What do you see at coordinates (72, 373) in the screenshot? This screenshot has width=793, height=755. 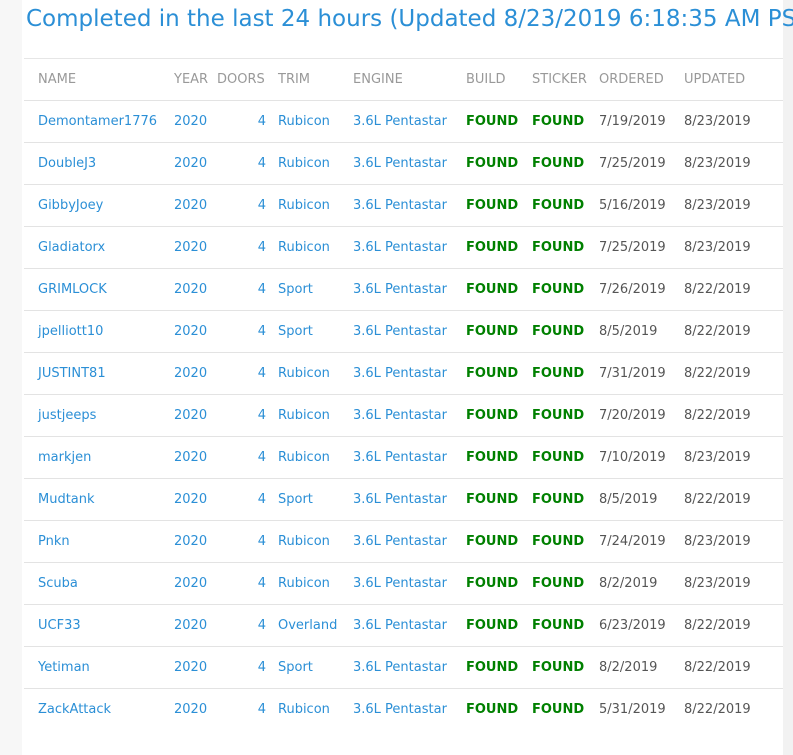 I see `user-name-link: JUSTINT81` at bounding box center [72, 373].